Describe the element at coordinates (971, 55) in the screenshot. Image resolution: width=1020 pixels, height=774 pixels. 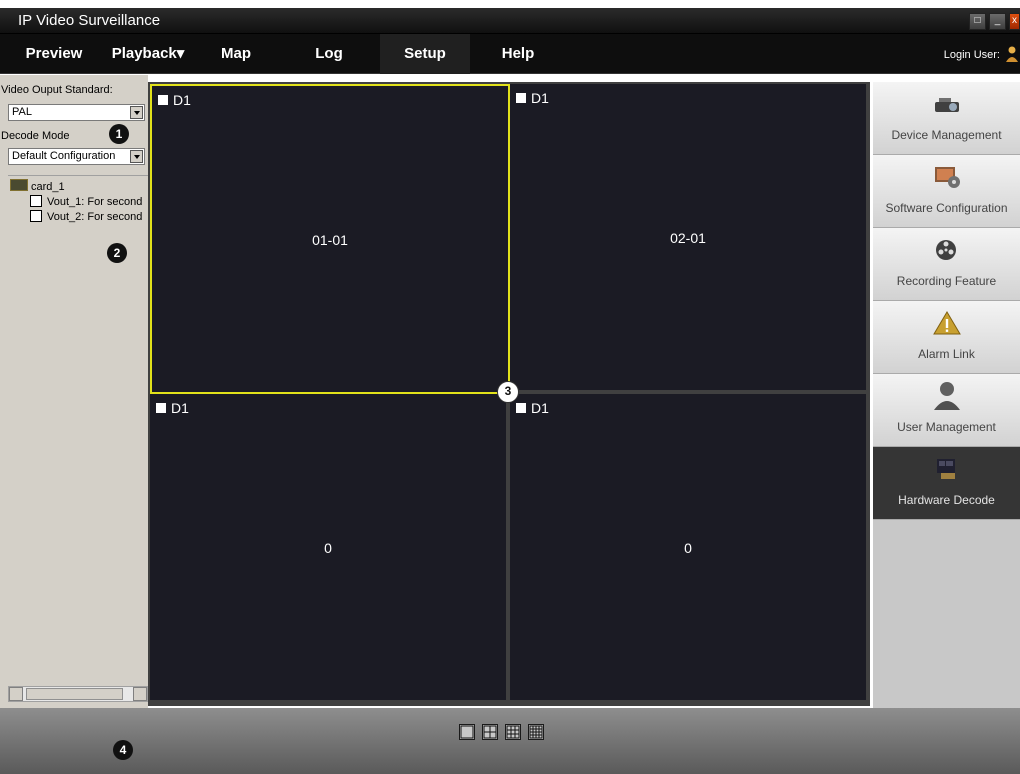
I see `login-user-label: Login User:` at that location.